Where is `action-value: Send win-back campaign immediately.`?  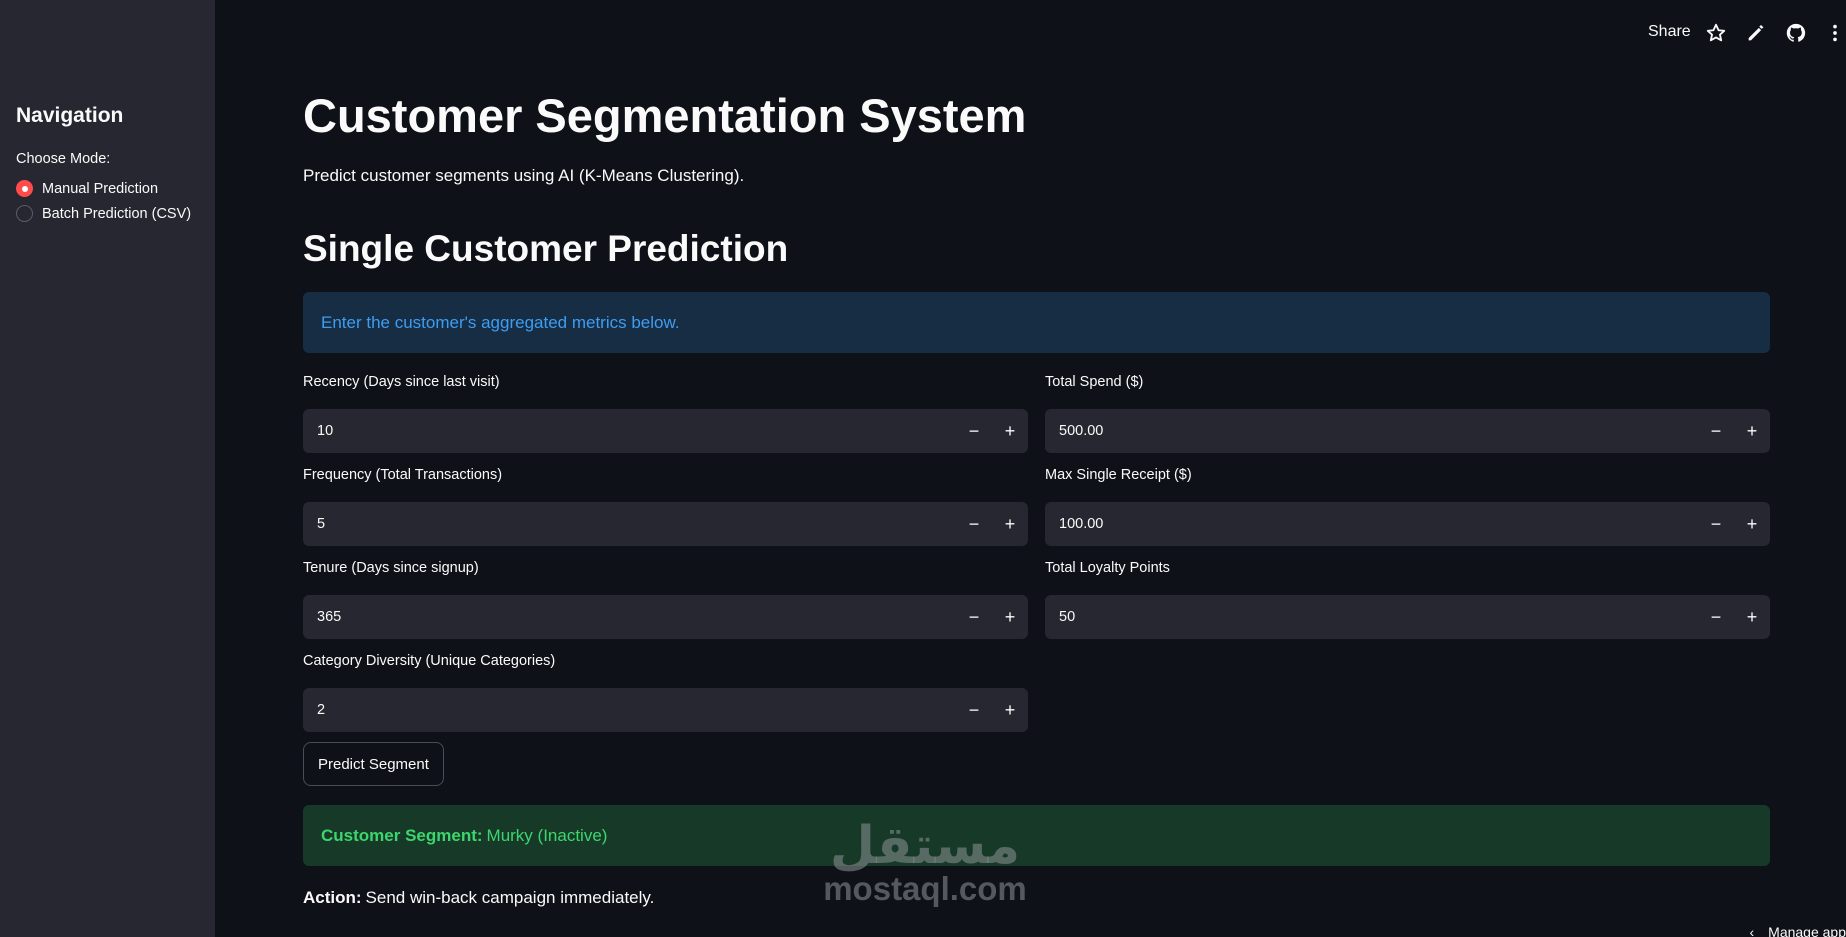 action-value: Send win-back campaign immediately. is located at coordinates (510, 897).